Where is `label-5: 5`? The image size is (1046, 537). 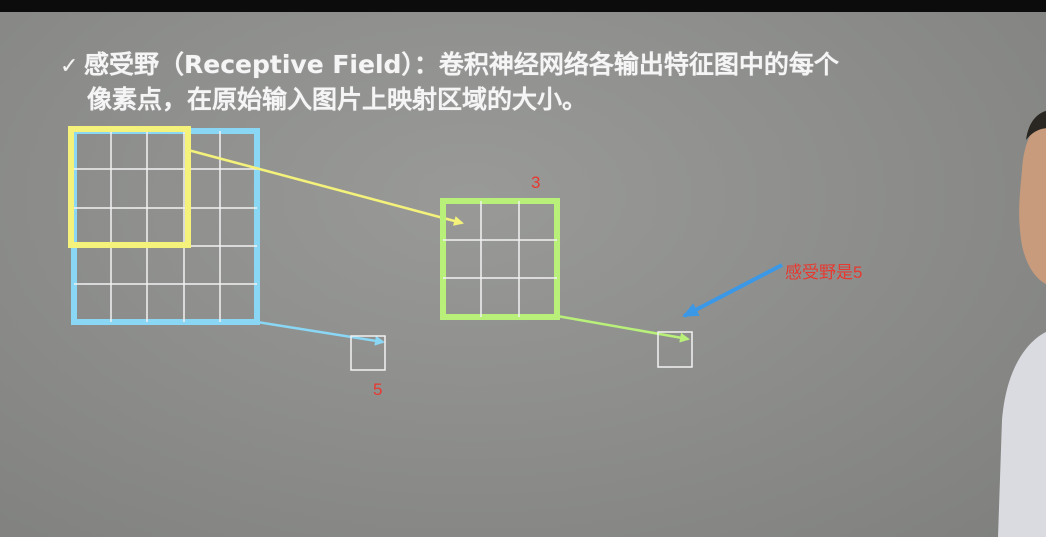
label-5: 5 is located at coordinates (378, 389).